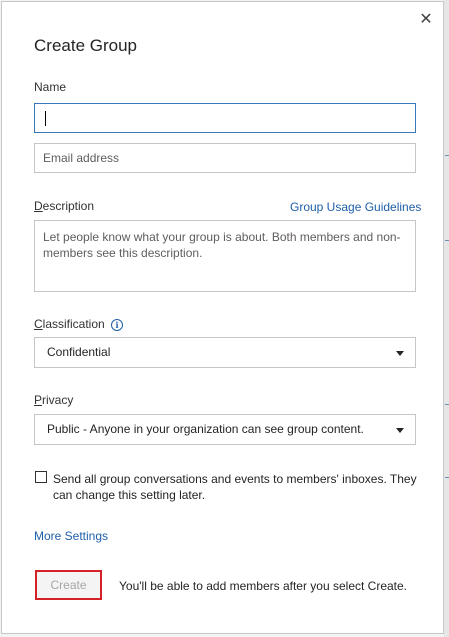  Describe the element at coordinates (58, 400) in the screenshot. I see `privacy-label-rest: rivacy` at that location.